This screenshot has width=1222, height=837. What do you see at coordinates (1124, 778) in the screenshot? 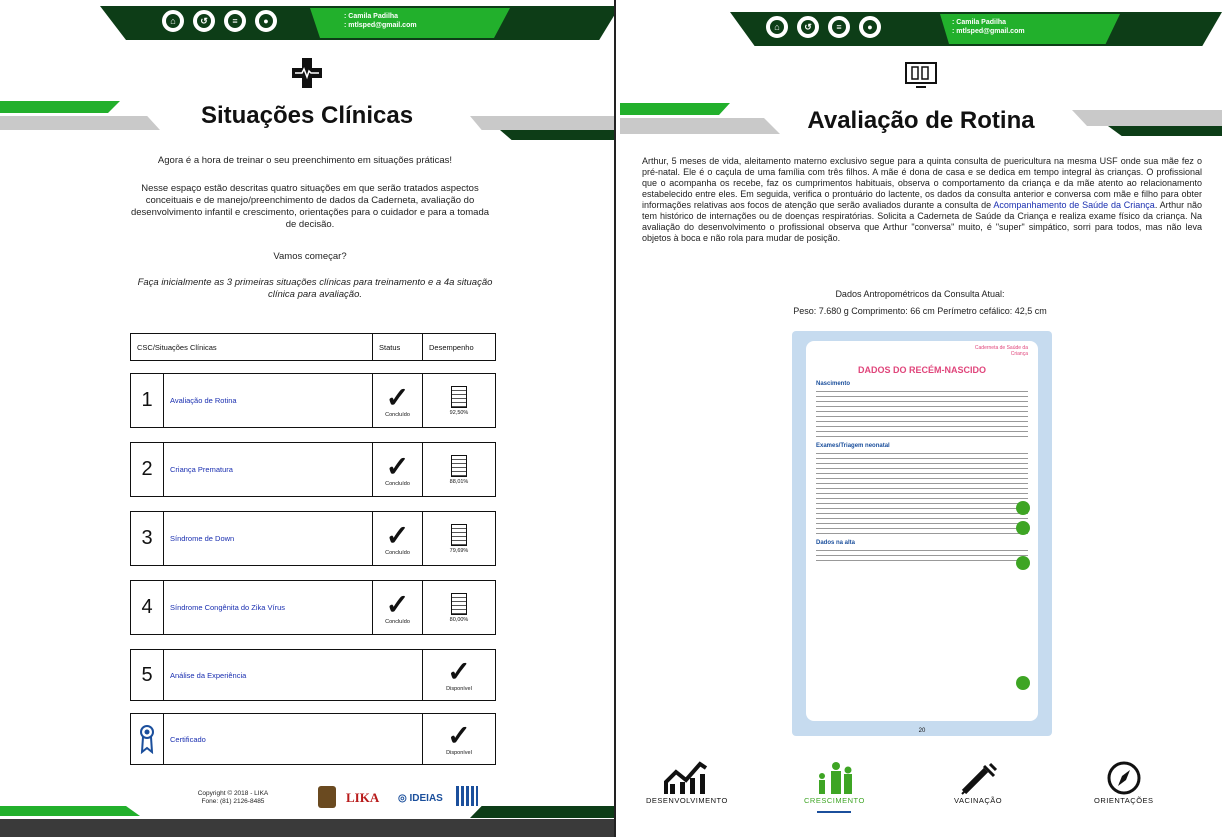
I see `compass-icon` at bounding box center [1124, 778].